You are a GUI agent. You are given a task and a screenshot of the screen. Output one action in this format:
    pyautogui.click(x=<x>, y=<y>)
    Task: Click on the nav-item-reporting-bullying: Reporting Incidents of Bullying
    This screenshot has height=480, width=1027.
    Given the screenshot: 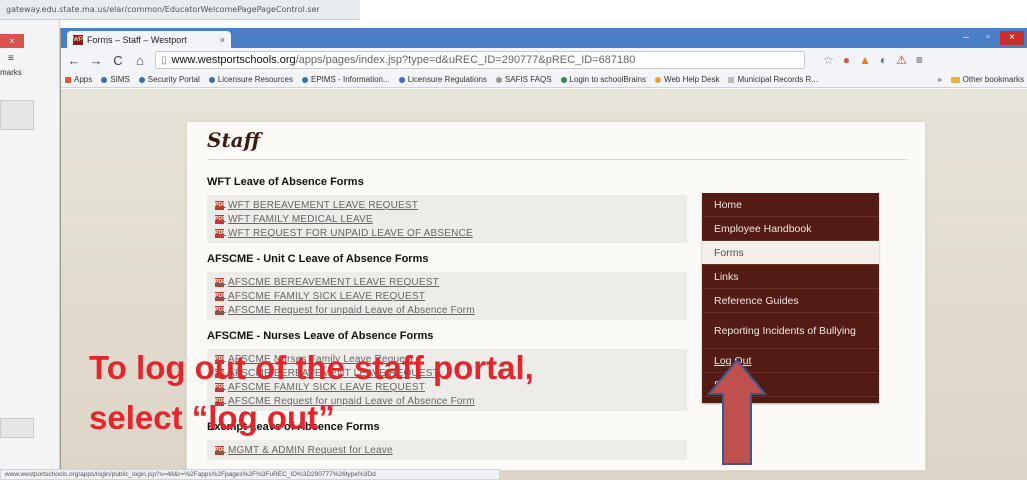 What is the action you would take?
    pyautogui.click(x=790, y=331)
    